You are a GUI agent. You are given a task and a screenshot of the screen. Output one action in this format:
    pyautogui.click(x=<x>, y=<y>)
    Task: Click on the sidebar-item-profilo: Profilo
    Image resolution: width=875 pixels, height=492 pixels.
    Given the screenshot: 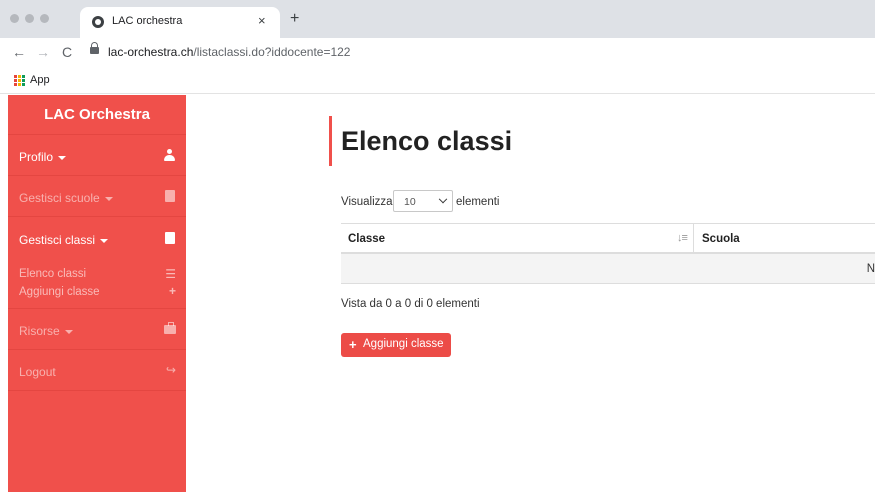 What is the action you would take?
    pyautogui.click(x=97, y=155)
    